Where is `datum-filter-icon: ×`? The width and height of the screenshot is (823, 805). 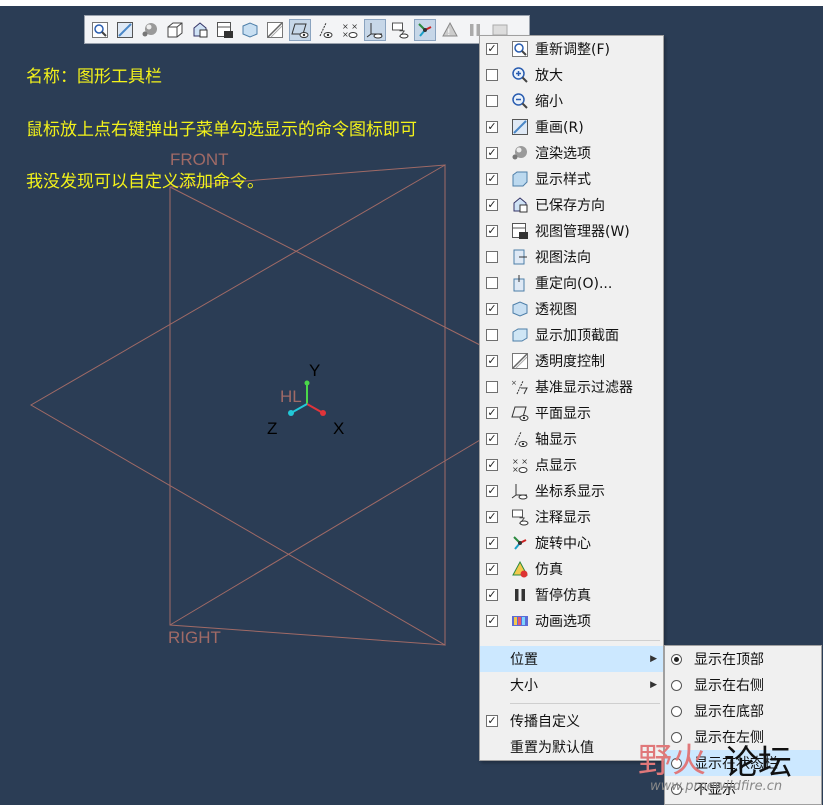
datum-filter-icon: × is located at coordinates (520, 387).